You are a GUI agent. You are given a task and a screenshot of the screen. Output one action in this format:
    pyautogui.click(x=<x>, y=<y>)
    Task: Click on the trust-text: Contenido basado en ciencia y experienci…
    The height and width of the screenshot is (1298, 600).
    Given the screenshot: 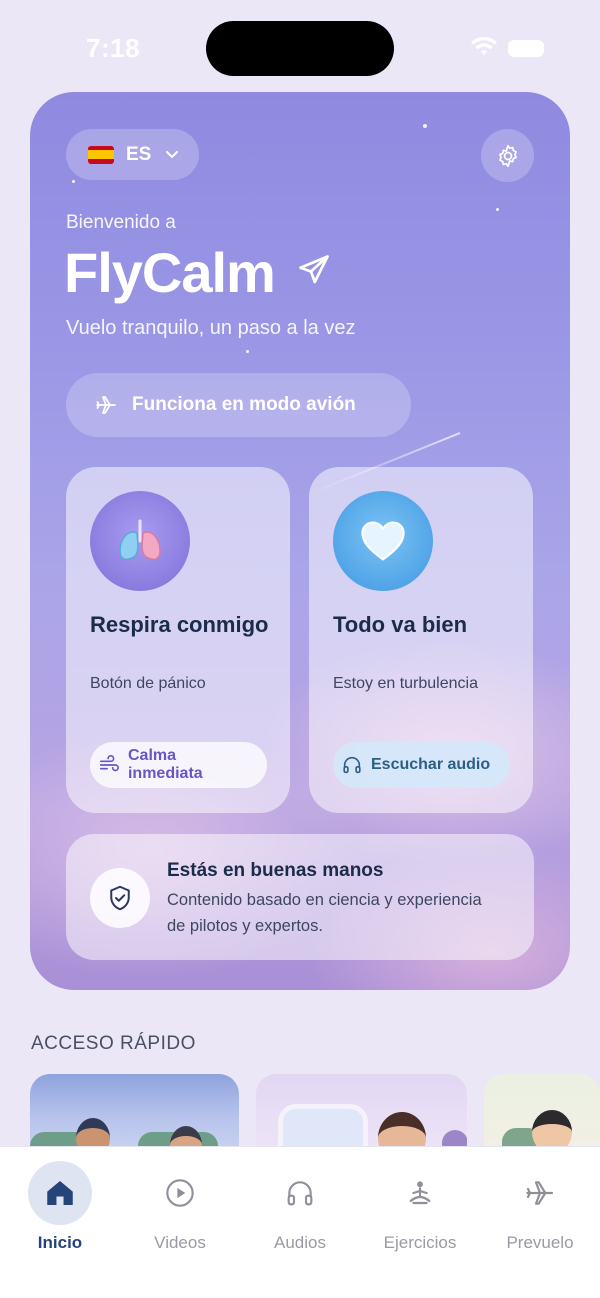 What is the action you would take?
    pyautogui.click(x=324, y=913)
    